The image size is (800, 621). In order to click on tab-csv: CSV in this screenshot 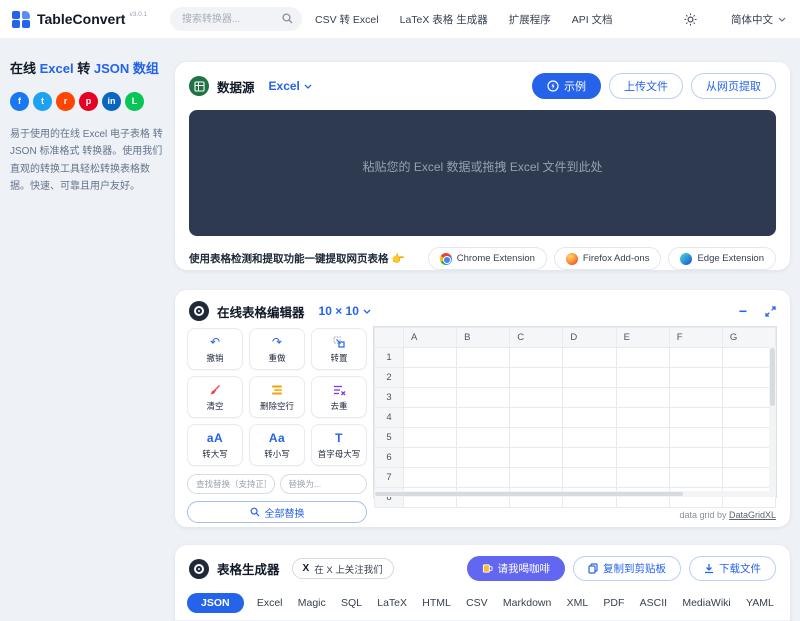, I will do `click(477, 603)`.